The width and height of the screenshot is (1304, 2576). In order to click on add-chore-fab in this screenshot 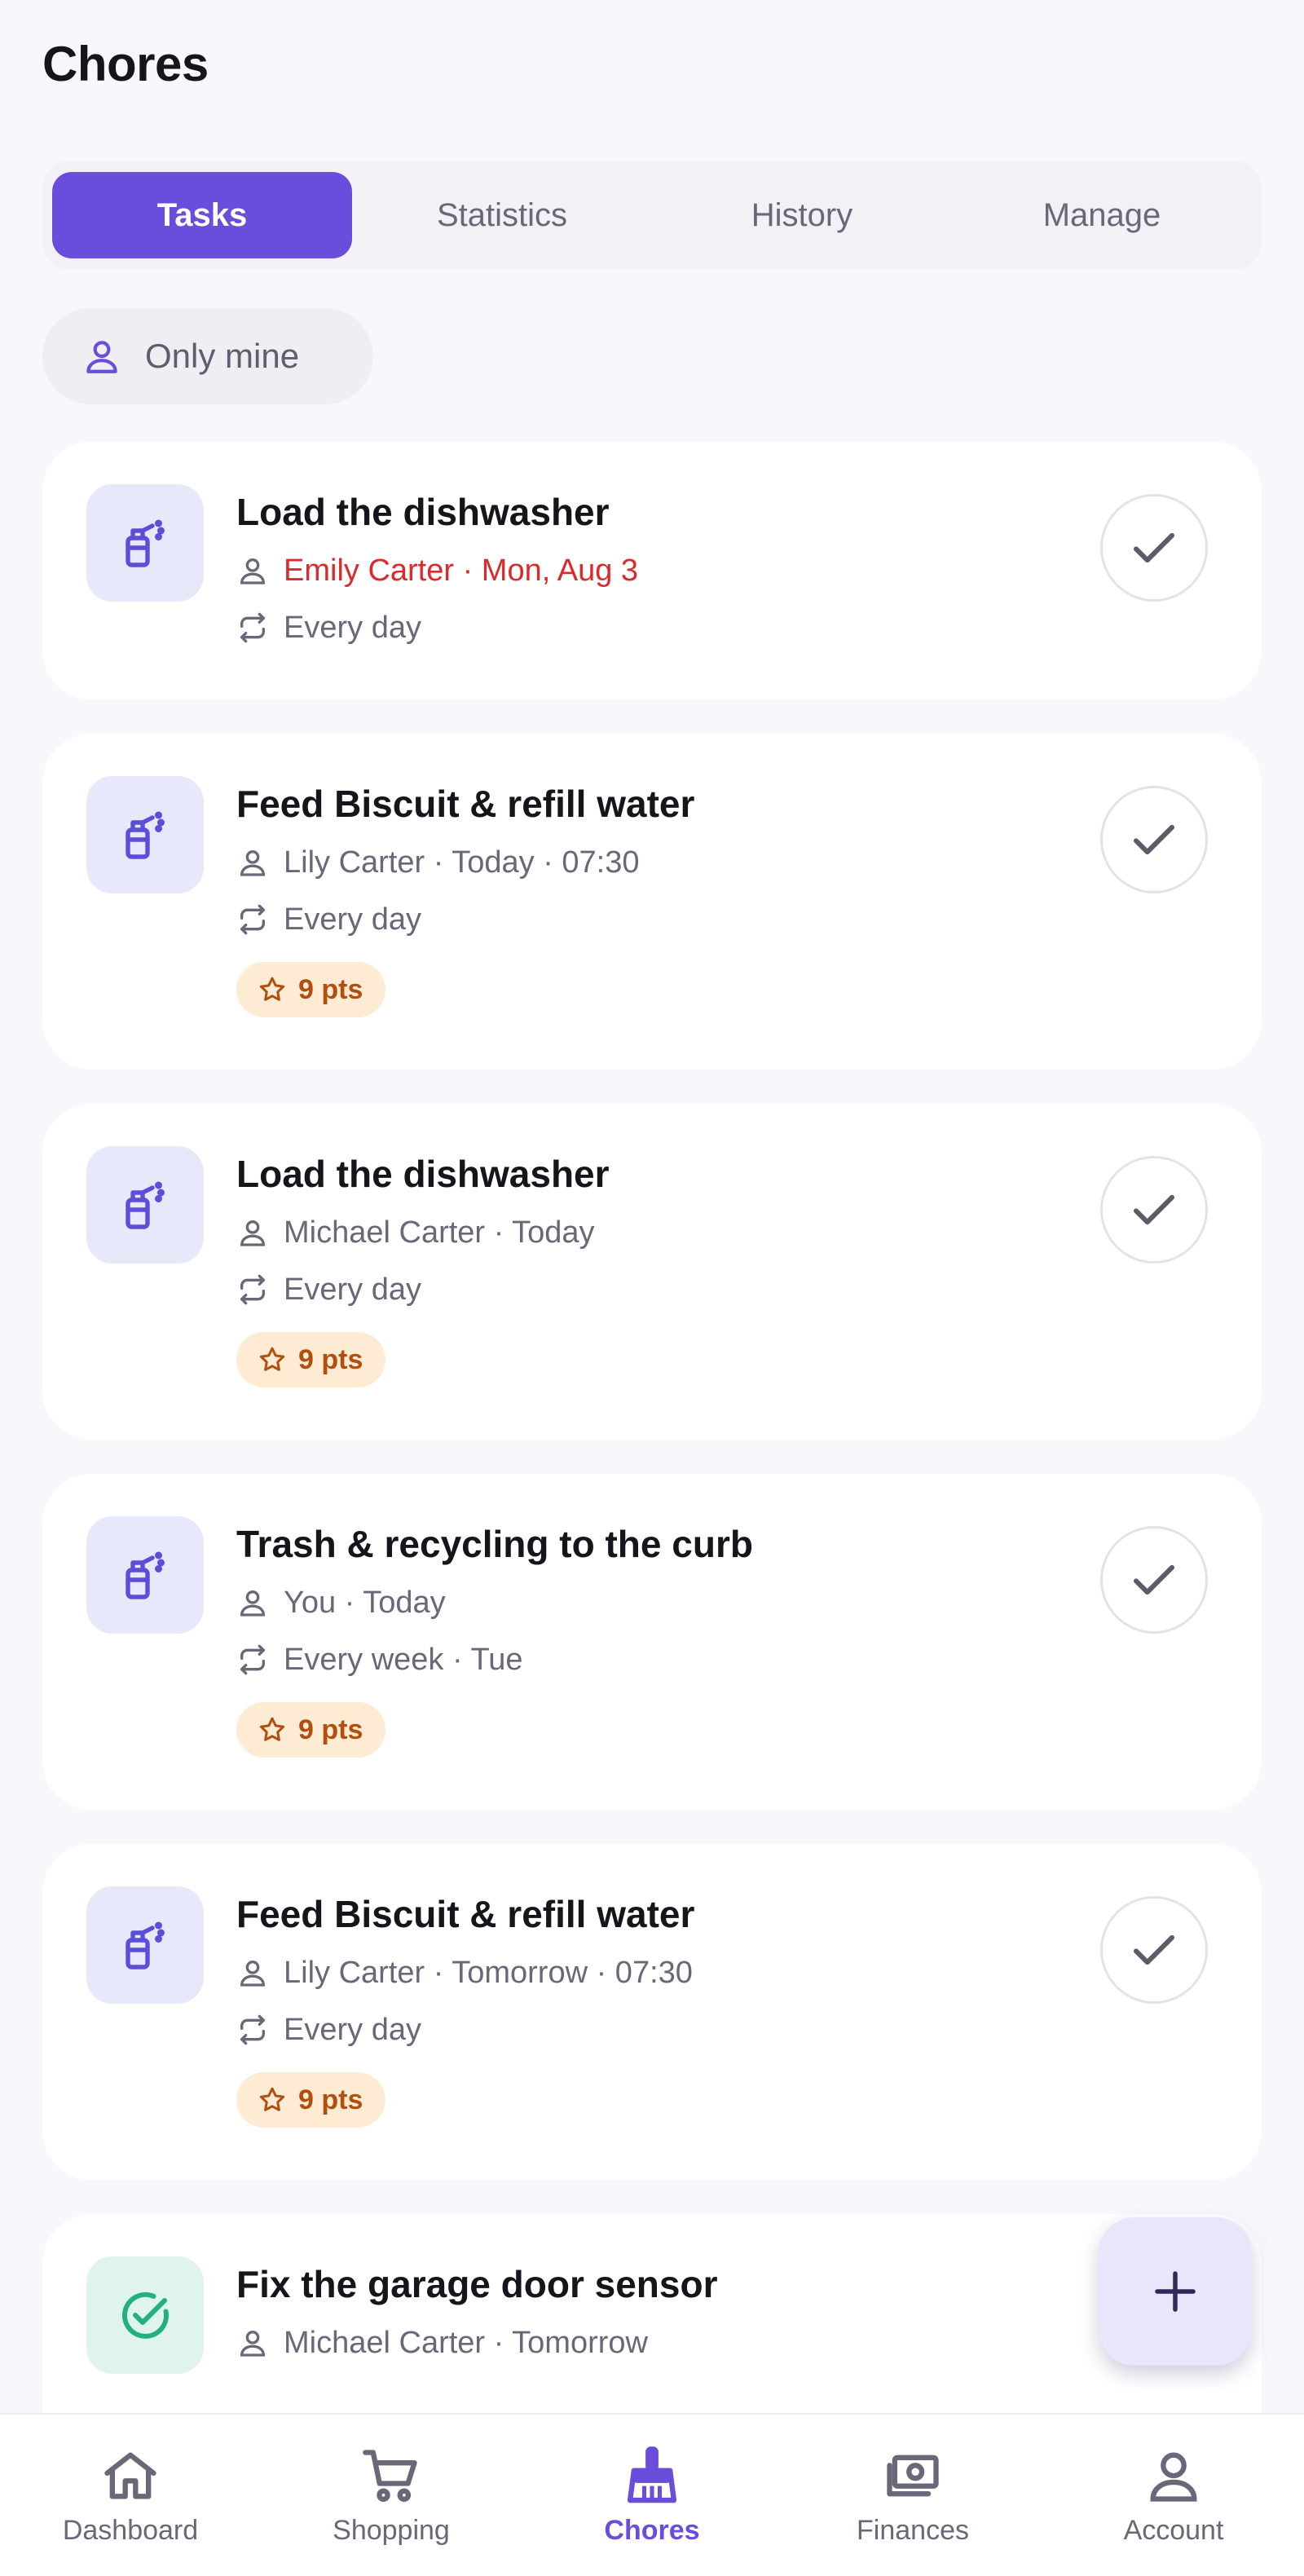, I will do `click(1175, 2291)`.